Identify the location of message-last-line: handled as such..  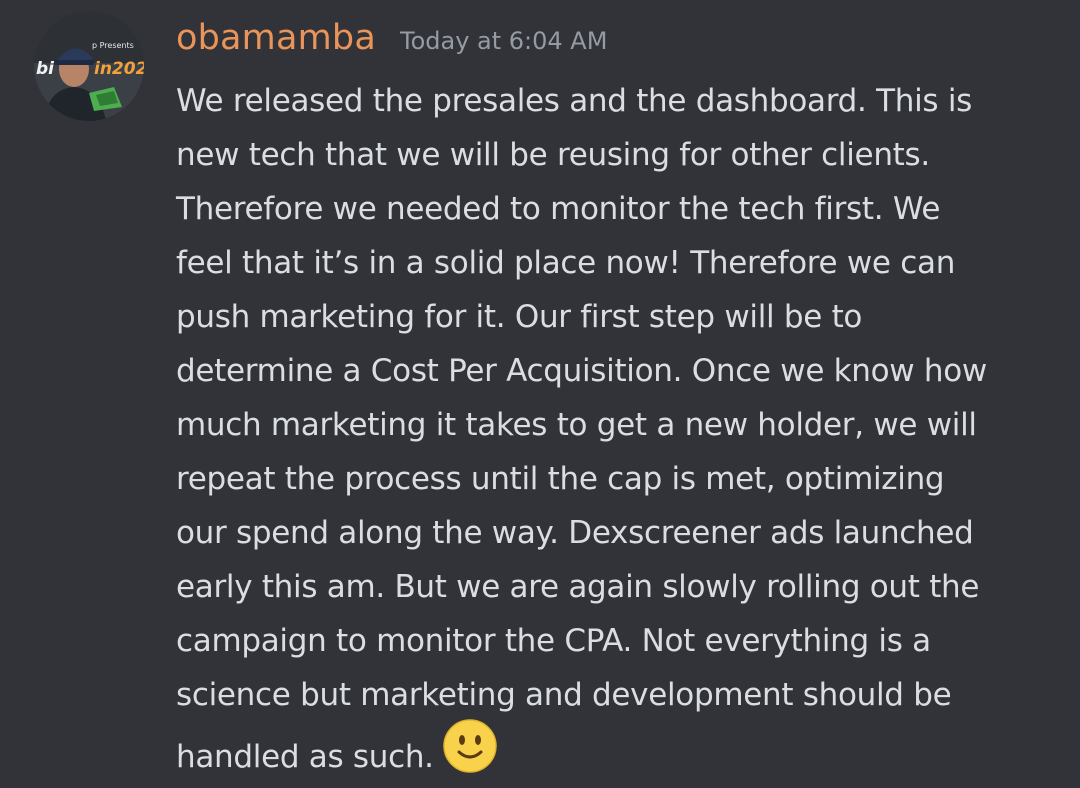
(616, 747).